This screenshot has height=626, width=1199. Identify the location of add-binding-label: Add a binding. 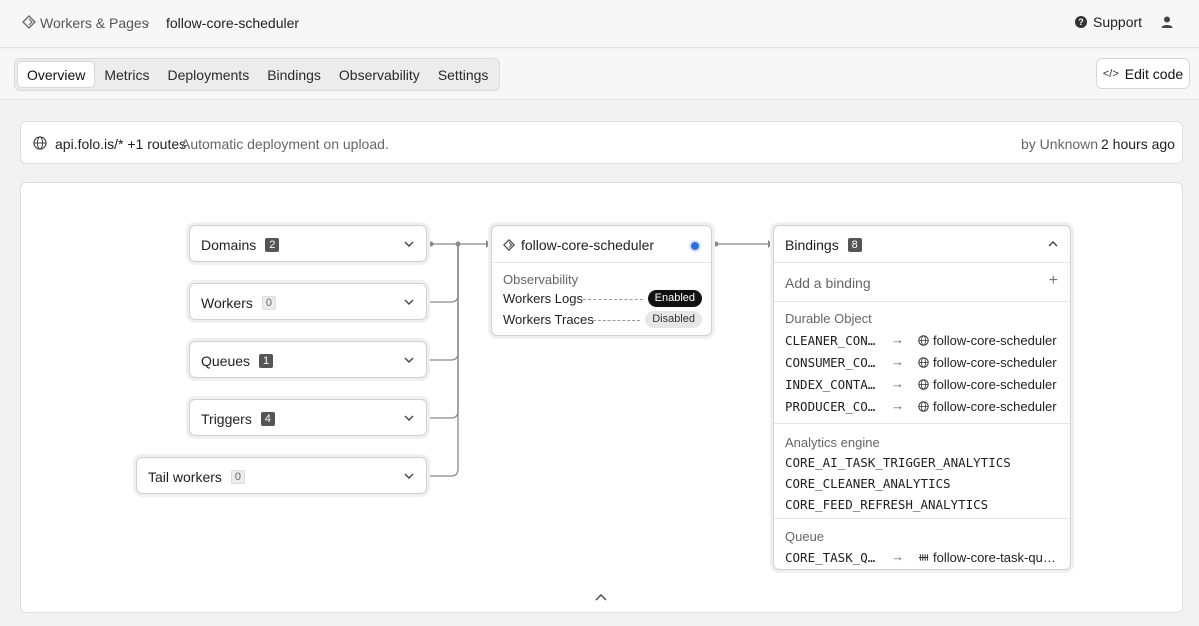
(828, 283).